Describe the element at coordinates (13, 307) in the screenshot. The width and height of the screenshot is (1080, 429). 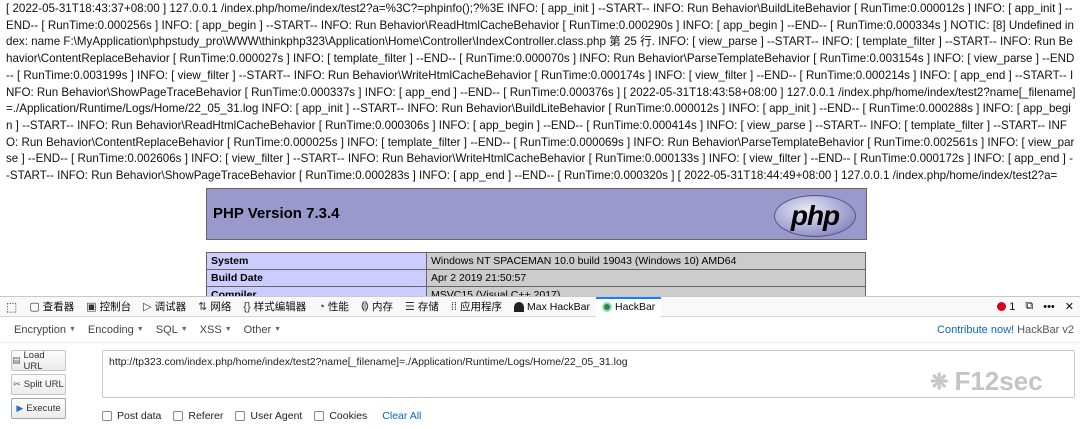
I see `element-picker-icon: ⬚` at that location.